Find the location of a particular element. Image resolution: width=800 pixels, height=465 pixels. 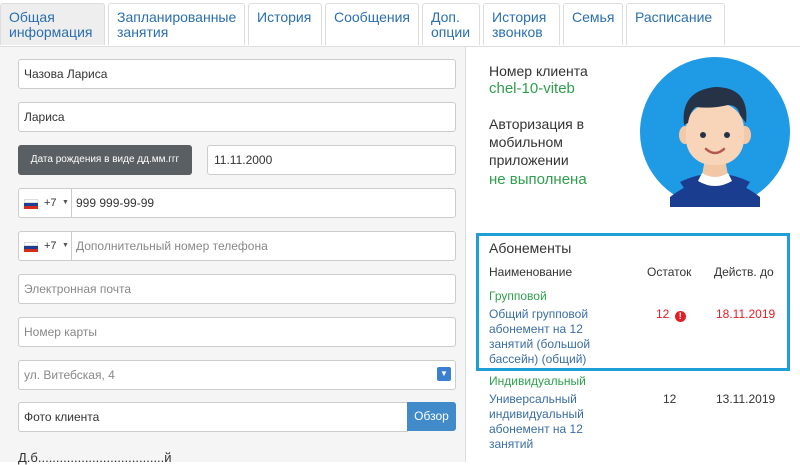

tab-family: Семья is located at coordinates (593, 24).